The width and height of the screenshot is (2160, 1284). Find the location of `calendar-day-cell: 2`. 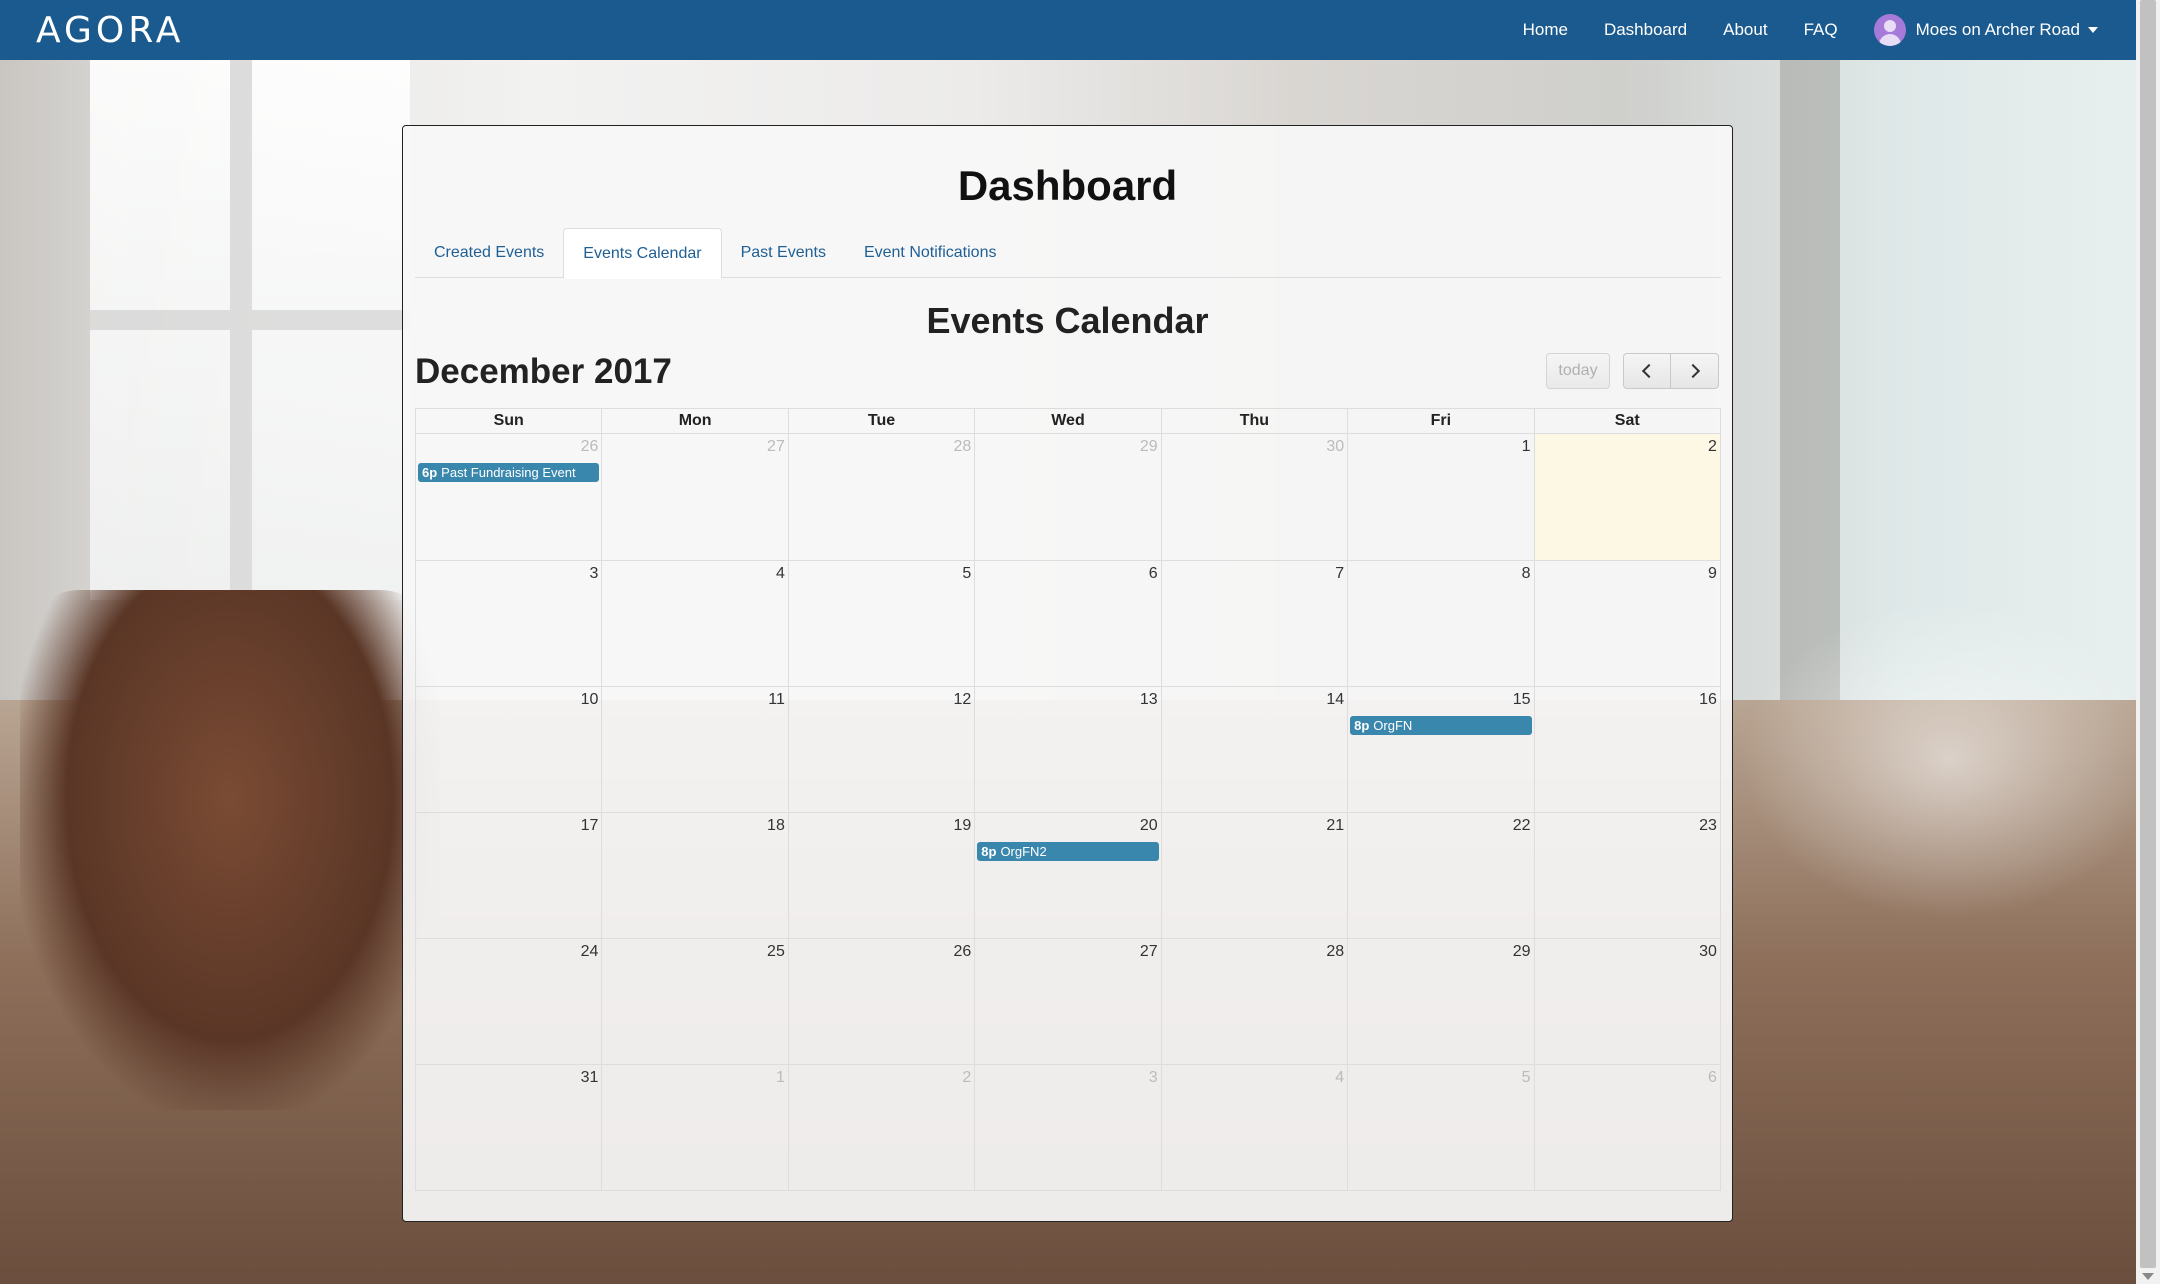

calendar-day-cell: 2 is located at coordinates (882, 1127).